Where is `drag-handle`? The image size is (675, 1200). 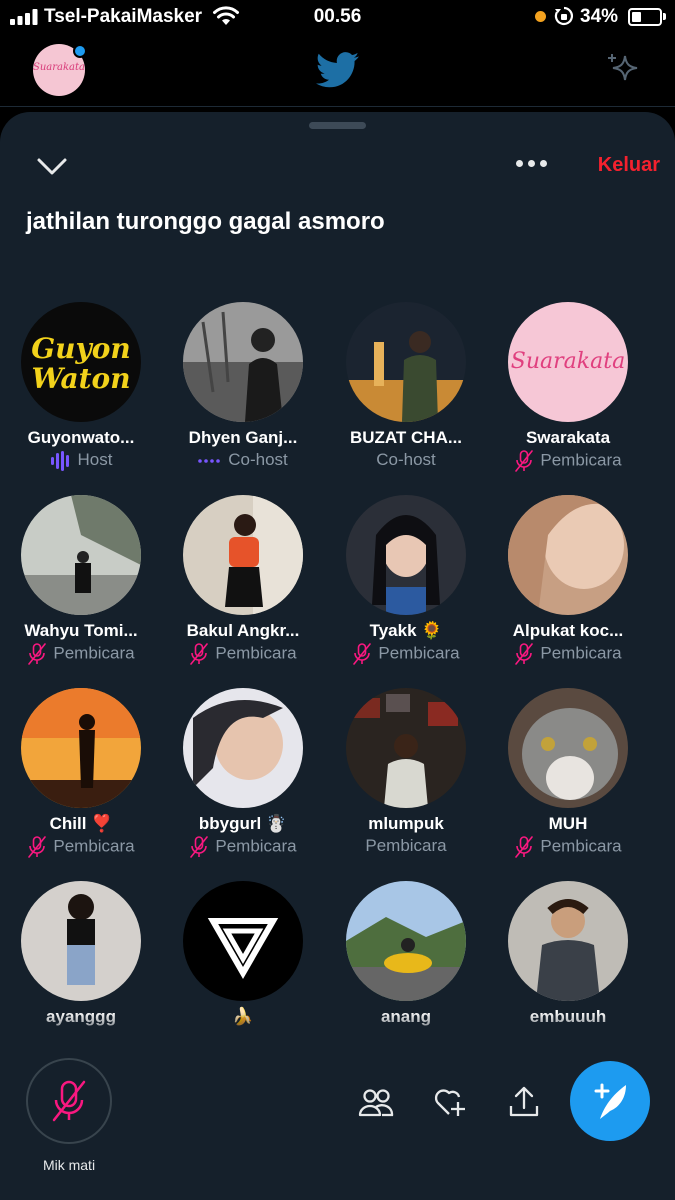 drag-handle is located at coordinates (337, 125).